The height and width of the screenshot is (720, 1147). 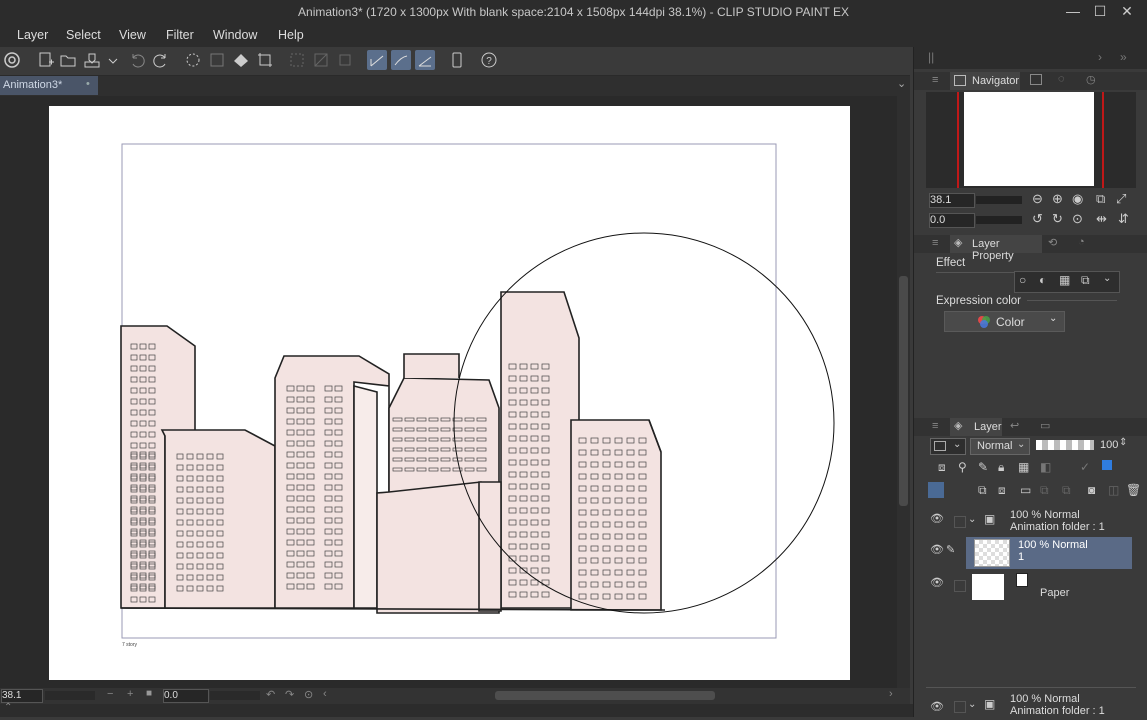 What do you see at coordinates (180, 35) in the screenshot?
I see `menu-filter: Filter` at bounding box center [180, 35].